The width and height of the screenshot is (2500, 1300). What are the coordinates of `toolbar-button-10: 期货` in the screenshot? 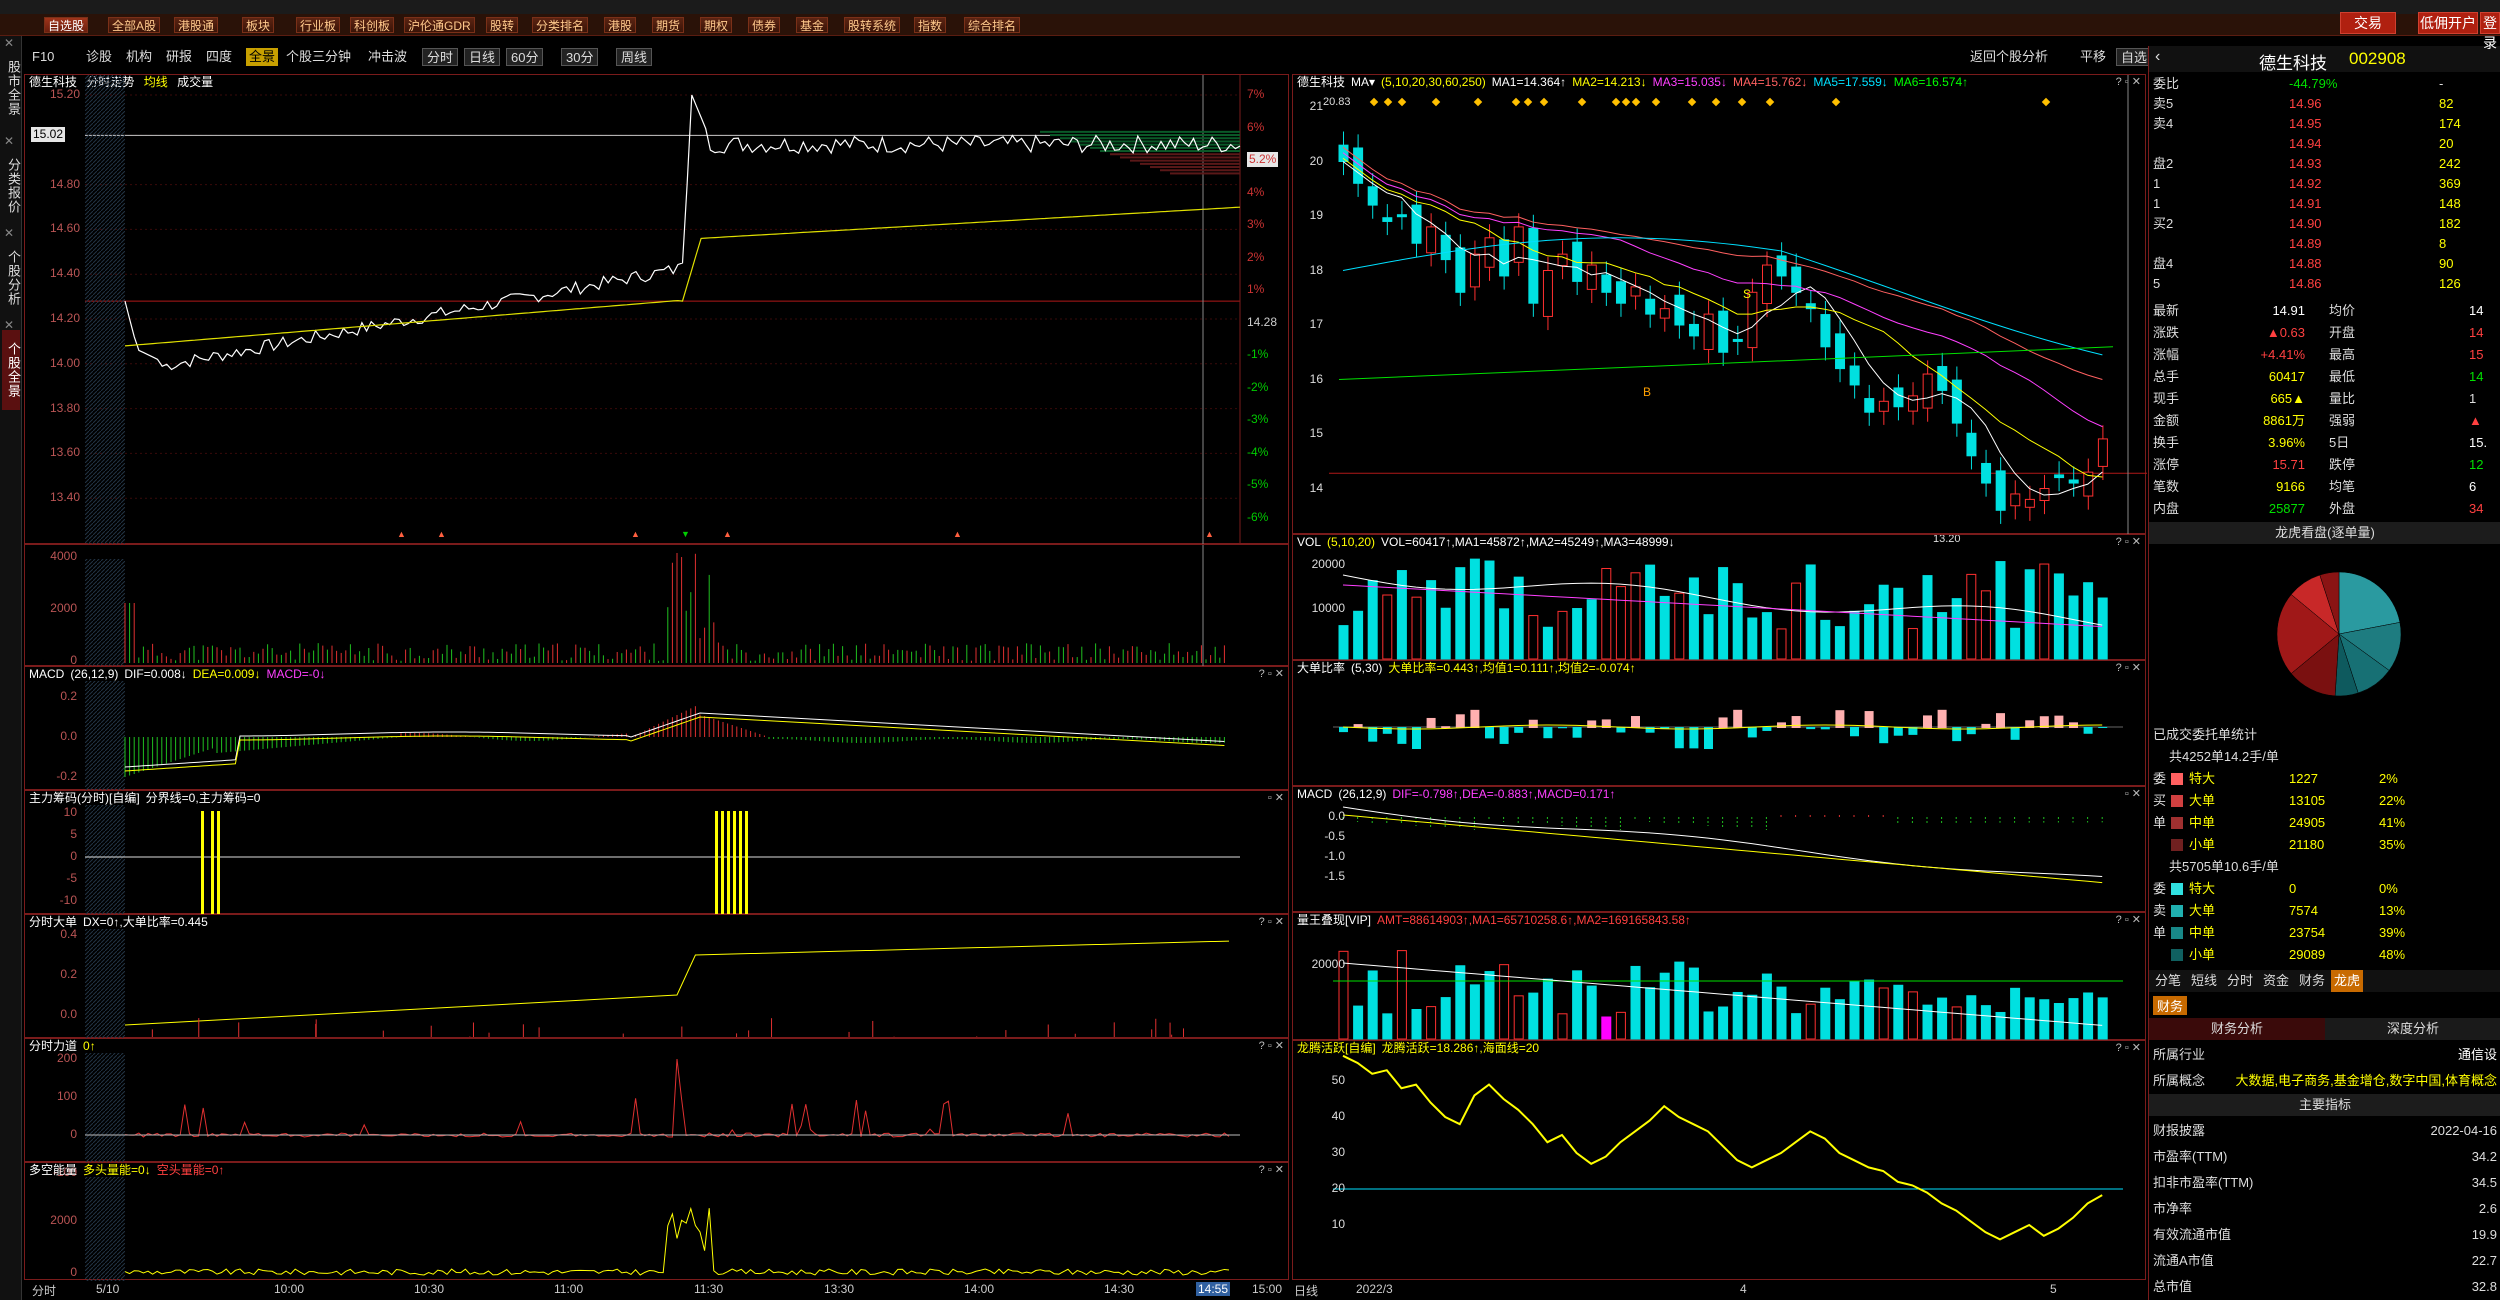 It's located at (668, 25).